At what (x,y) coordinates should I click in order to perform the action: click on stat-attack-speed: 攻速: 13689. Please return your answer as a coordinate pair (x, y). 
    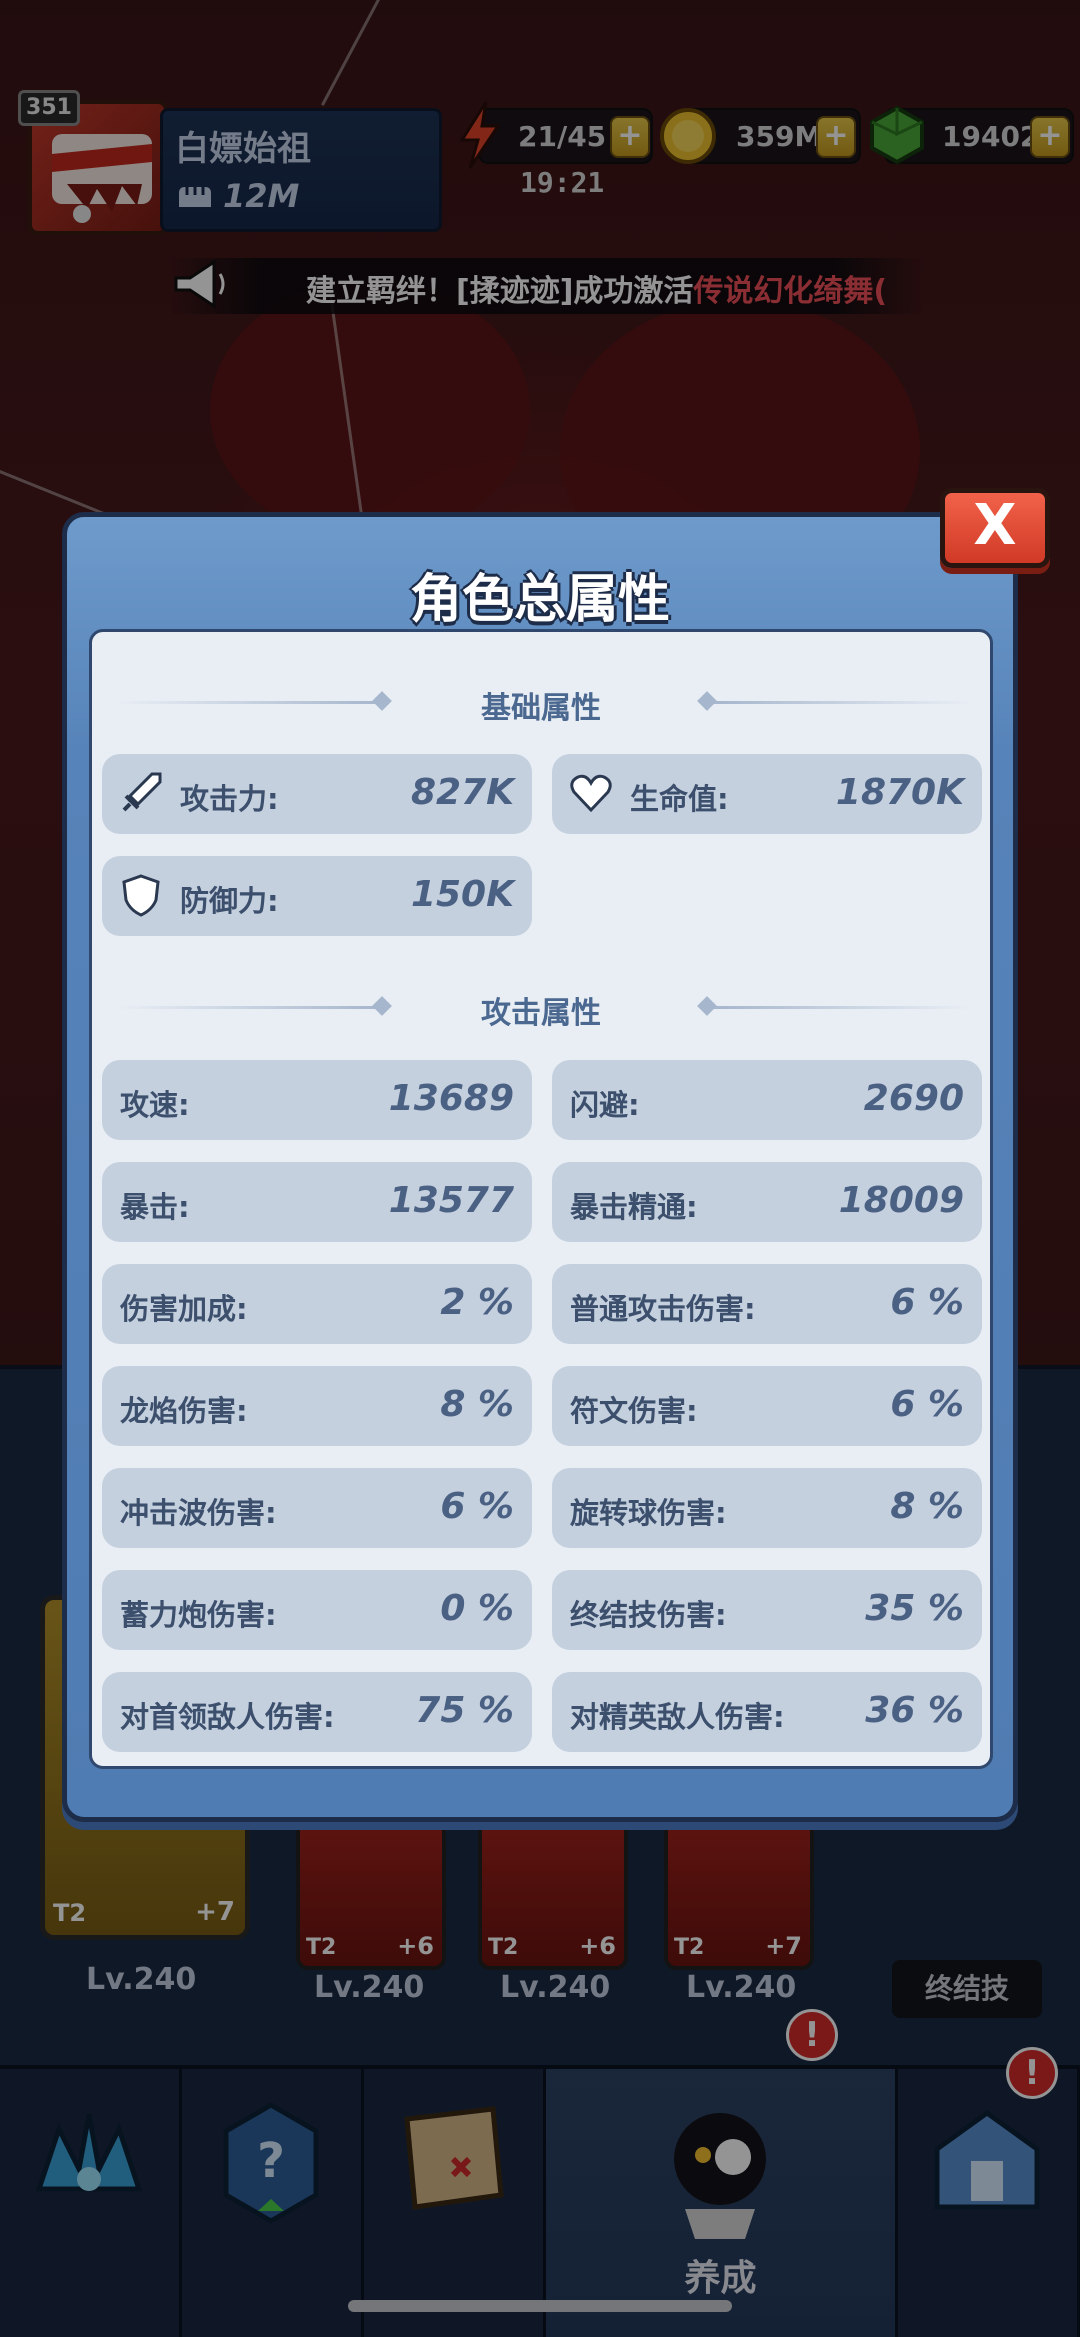
    Looking at the image, I should click on (317, 1100).